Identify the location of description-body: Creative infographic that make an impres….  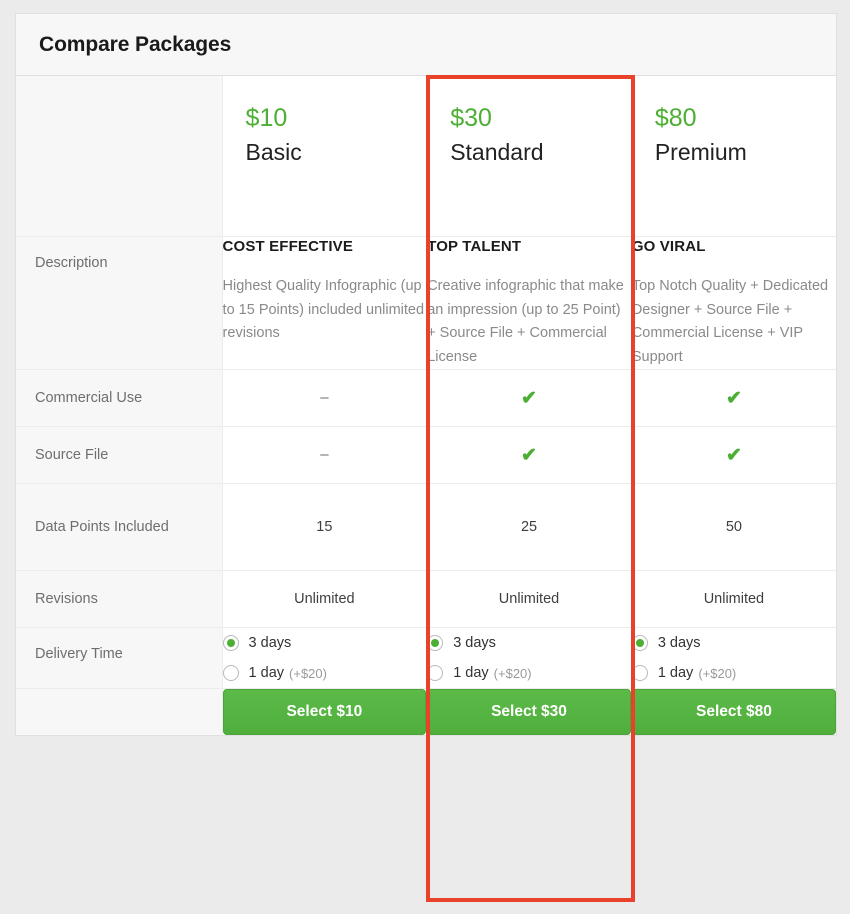
(525, 321).